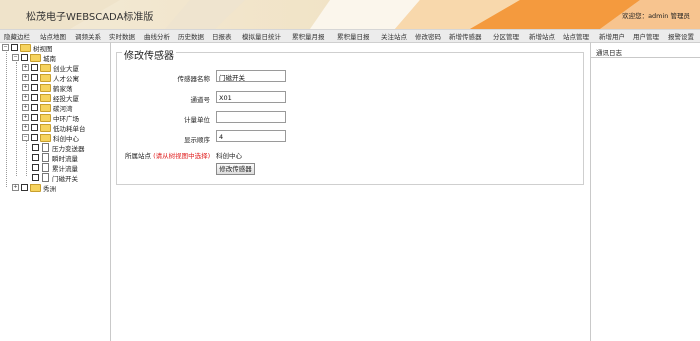 The image size is (700, 341). What do you see at coordinates (27, 48) in the screenshot?
I see `tree-node-root: − 树视图` at bounding box center [27, 48].